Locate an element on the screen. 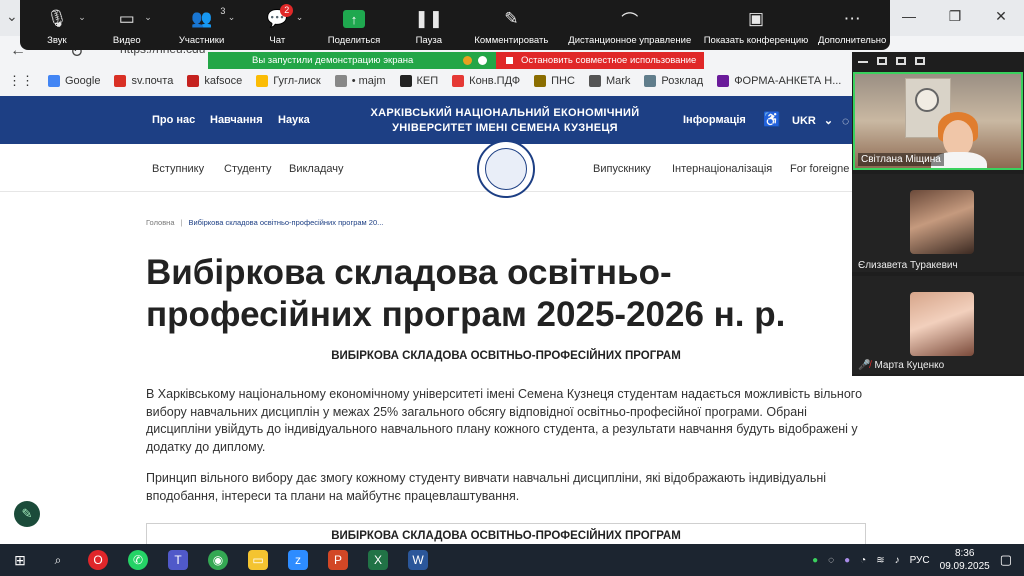  tray-network-icon: ◔ is located at coordinates (863, 560).